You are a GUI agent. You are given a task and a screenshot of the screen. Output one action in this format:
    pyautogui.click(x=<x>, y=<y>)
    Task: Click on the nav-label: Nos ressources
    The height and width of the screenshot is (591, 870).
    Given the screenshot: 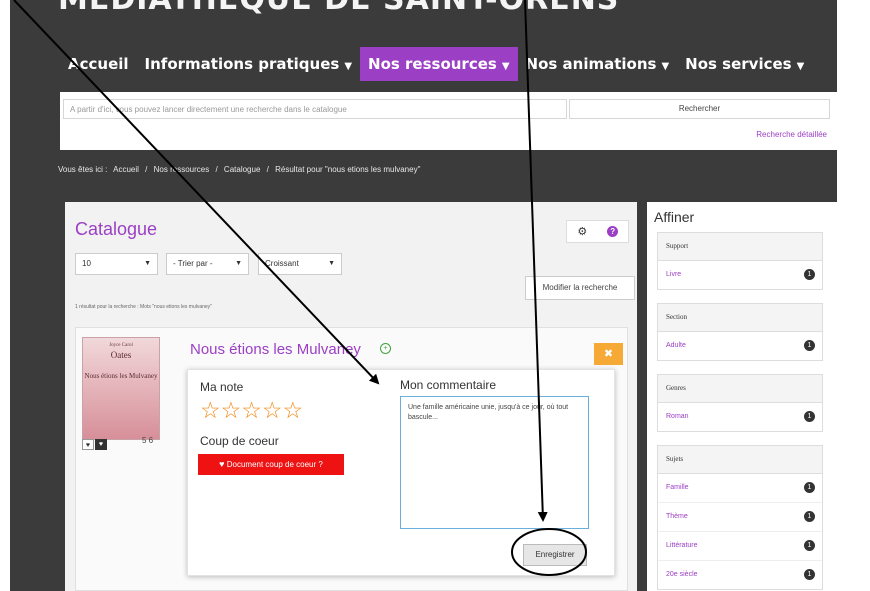 What is the action you would take?
    pyautogui.click(x=432, y=64)
    